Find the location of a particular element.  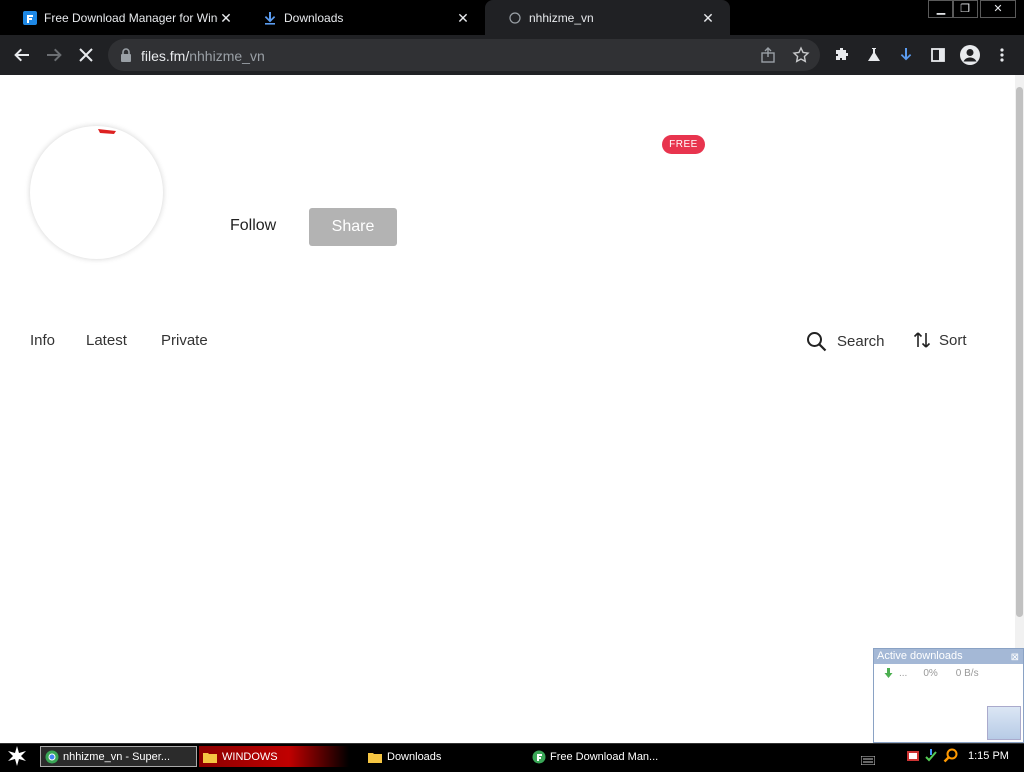

tab-title: nhhizme_vn is located at coordinates (561, 17).